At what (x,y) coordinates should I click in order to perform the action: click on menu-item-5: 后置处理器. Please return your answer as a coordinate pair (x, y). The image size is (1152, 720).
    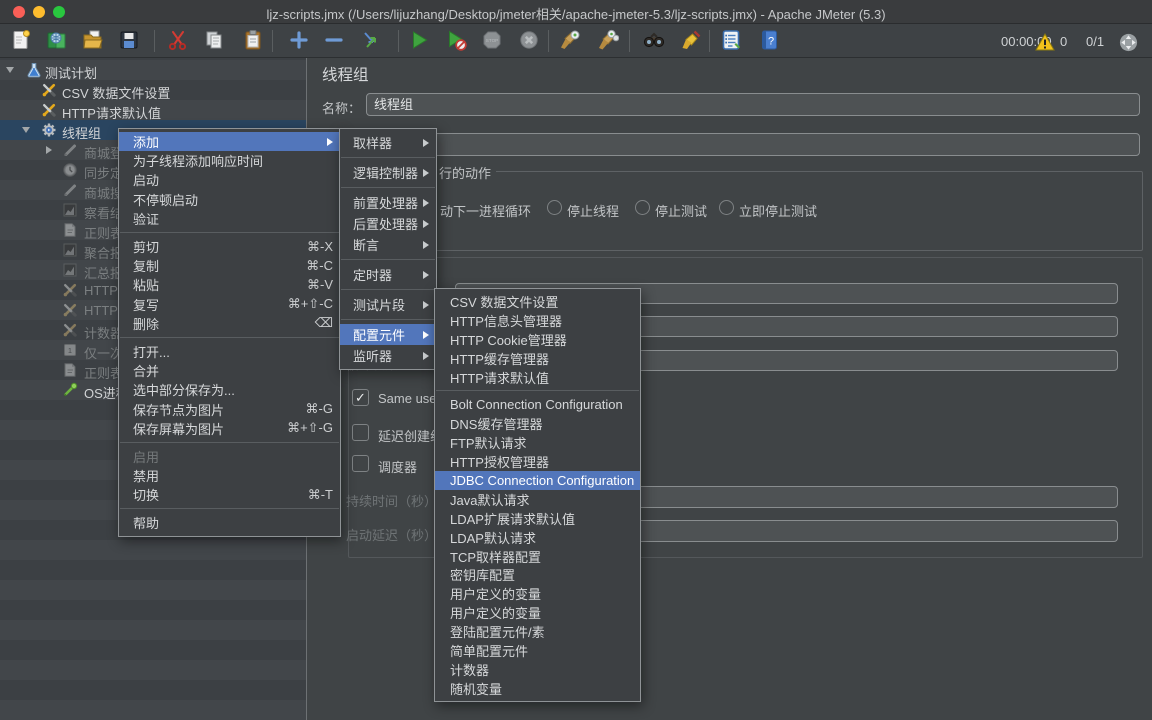
    Looking at the image, I should click on (388, 223).